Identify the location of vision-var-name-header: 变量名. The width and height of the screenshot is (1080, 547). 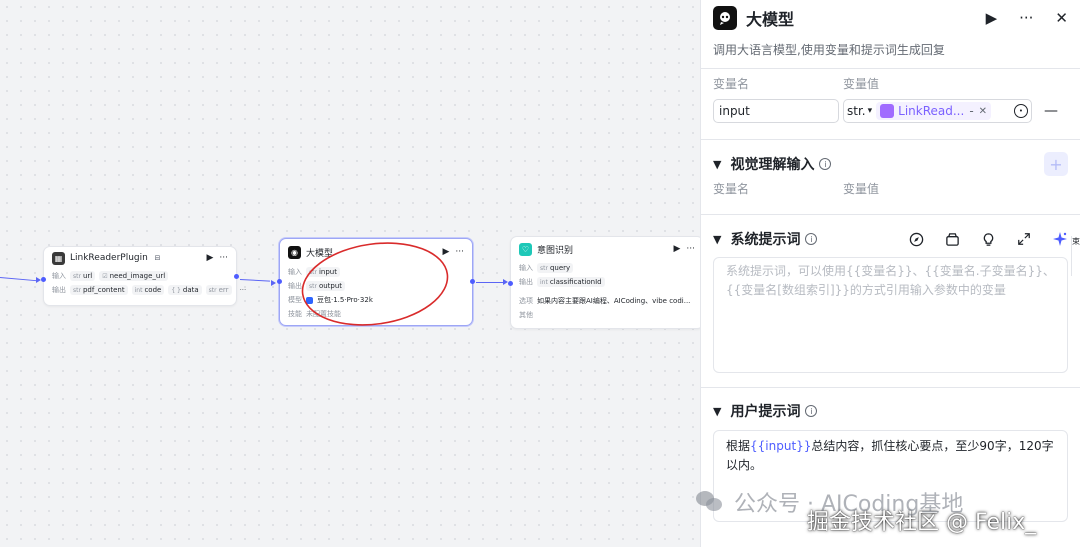
(731, 188).